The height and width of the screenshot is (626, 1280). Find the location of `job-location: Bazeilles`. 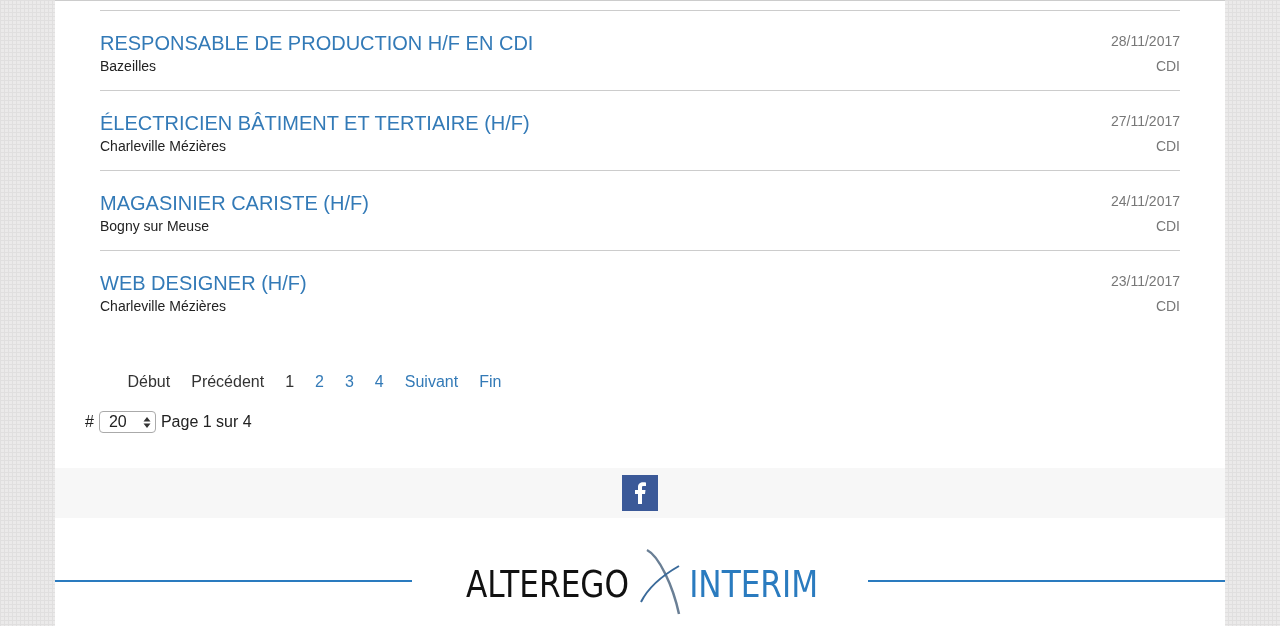

job-location: Bazeilles is located at coordinates (128, 66).